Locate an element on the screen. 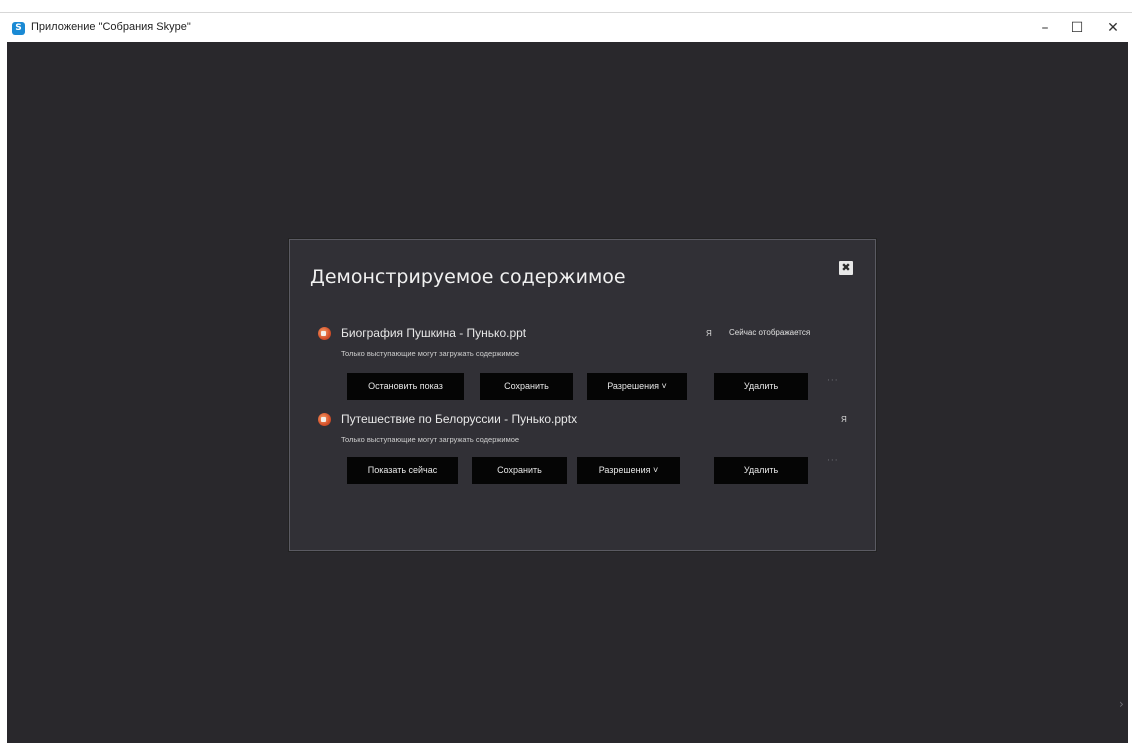 The image size is (1132, 743). close-icon: ✖ is located at coordinates (846, 268).